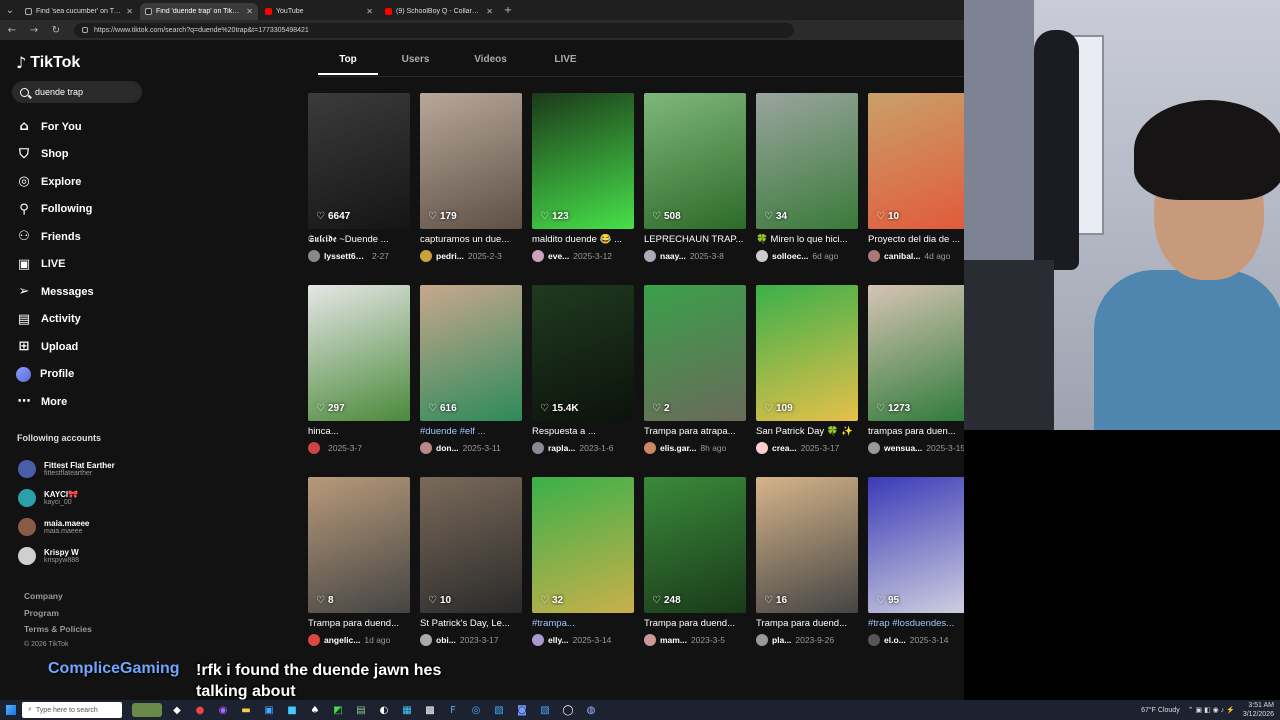 The image size is (1280, 720). I want to click on video-card: ♡ 95 #trap #losduendes... el.o... 2025-3-14, so click(916, 561).